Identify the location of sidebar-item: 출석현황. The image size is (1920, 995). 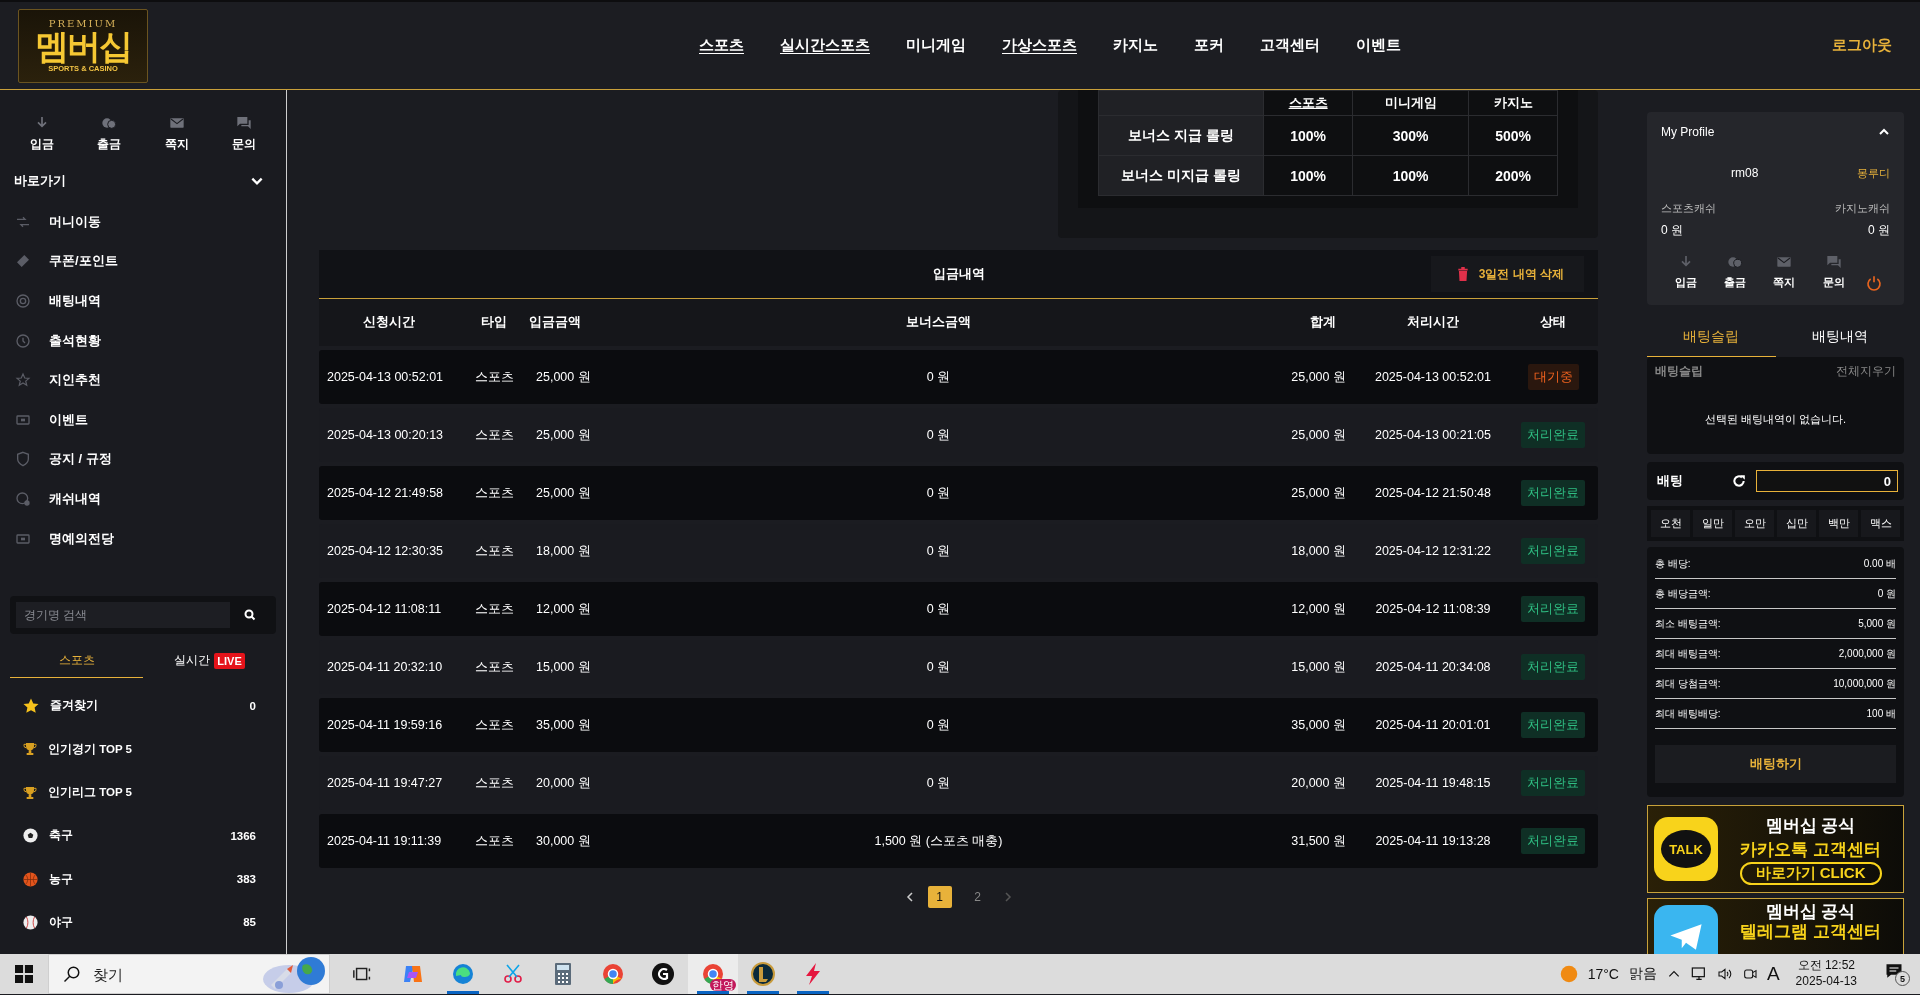
(143, 340).